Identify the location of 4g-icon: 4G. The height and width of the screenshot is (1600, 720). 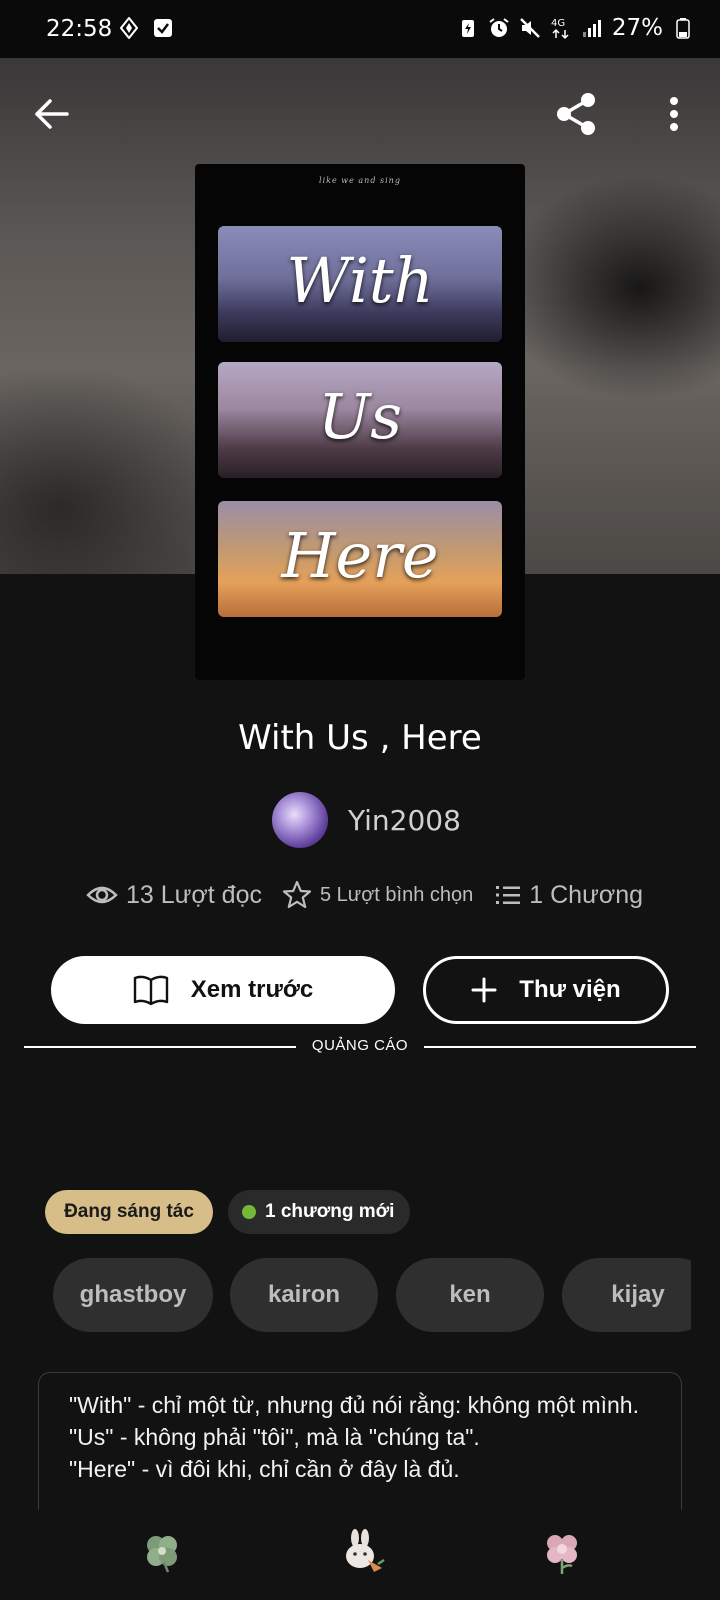
(561, 28).